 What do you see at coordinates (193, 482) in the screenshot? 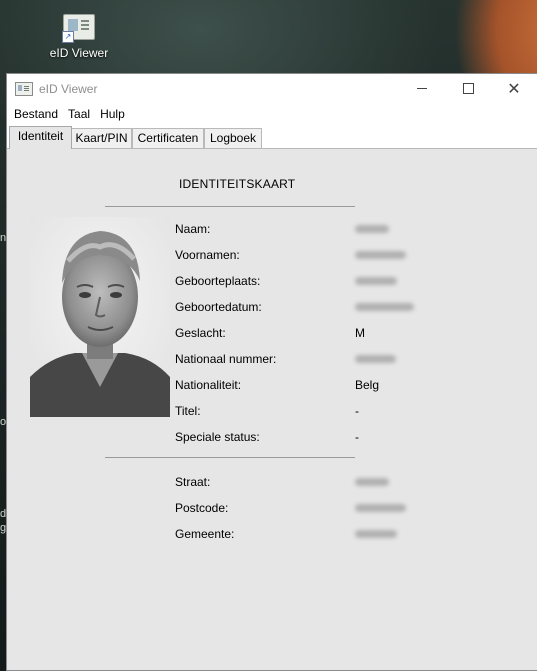
I see `field-label: Straat:` at bounding box center [193, 482].